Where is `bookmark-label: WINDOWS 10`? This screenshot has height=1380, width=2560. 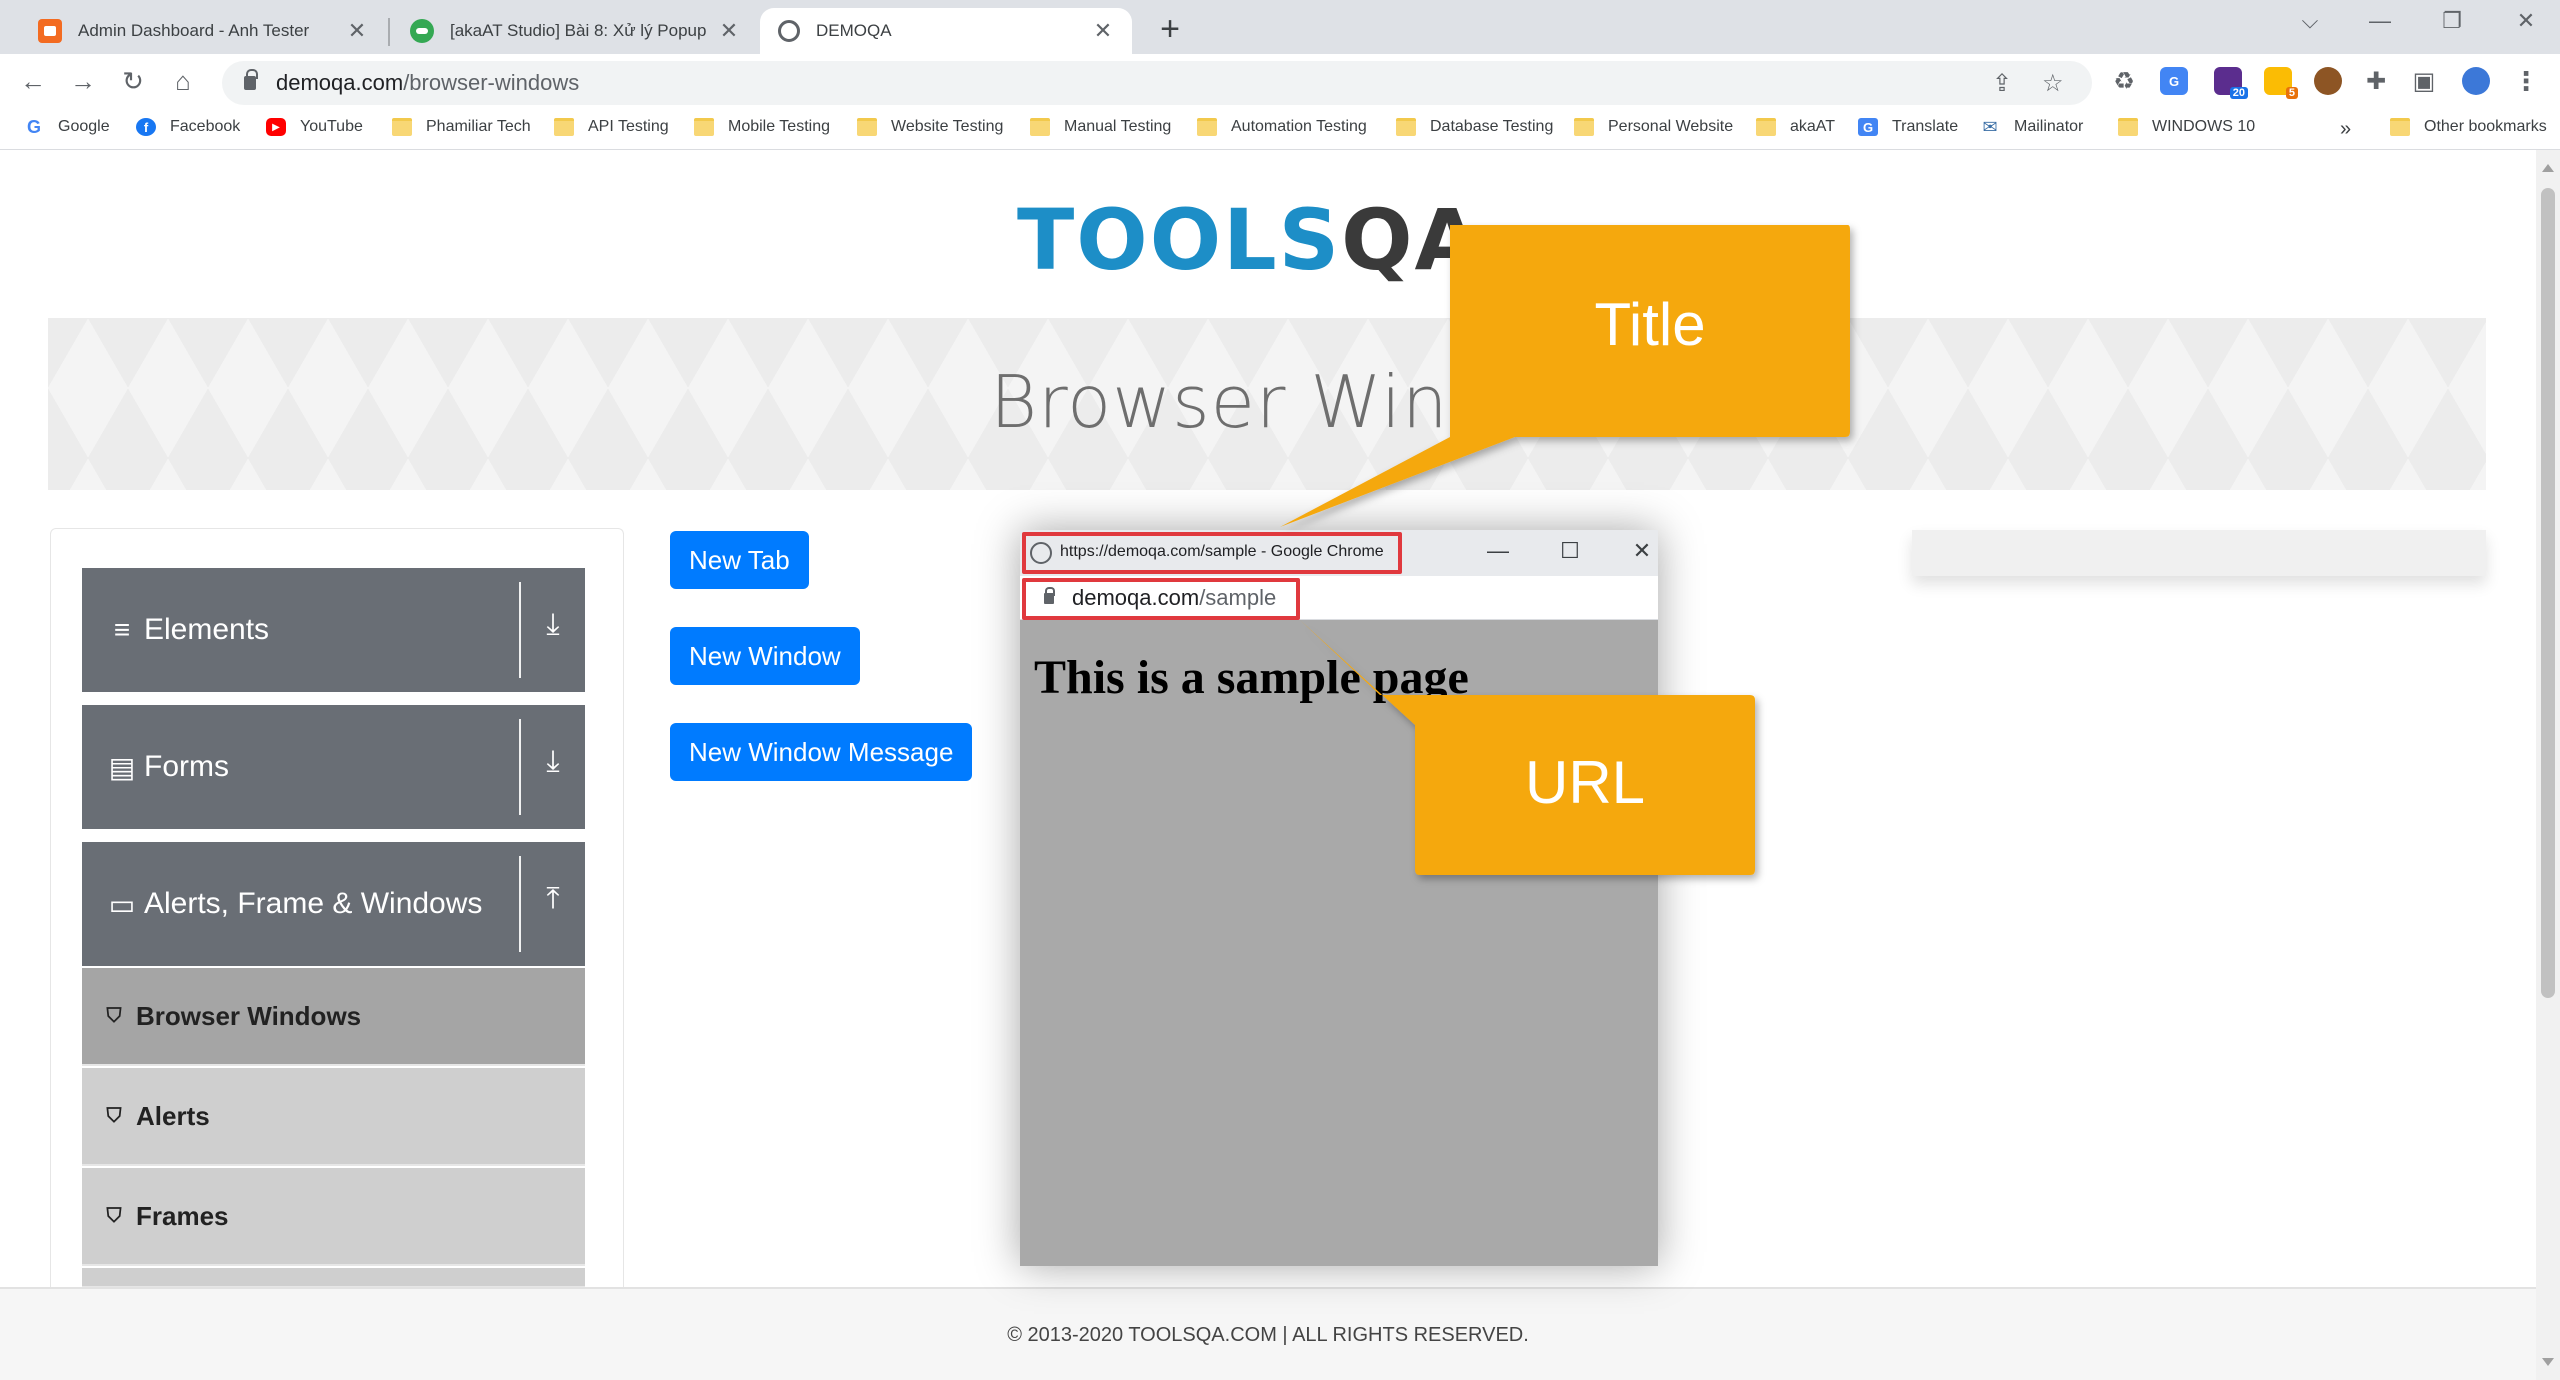
bookmark-label: WINDOWS 10 is located at coordinates (2204, 126).